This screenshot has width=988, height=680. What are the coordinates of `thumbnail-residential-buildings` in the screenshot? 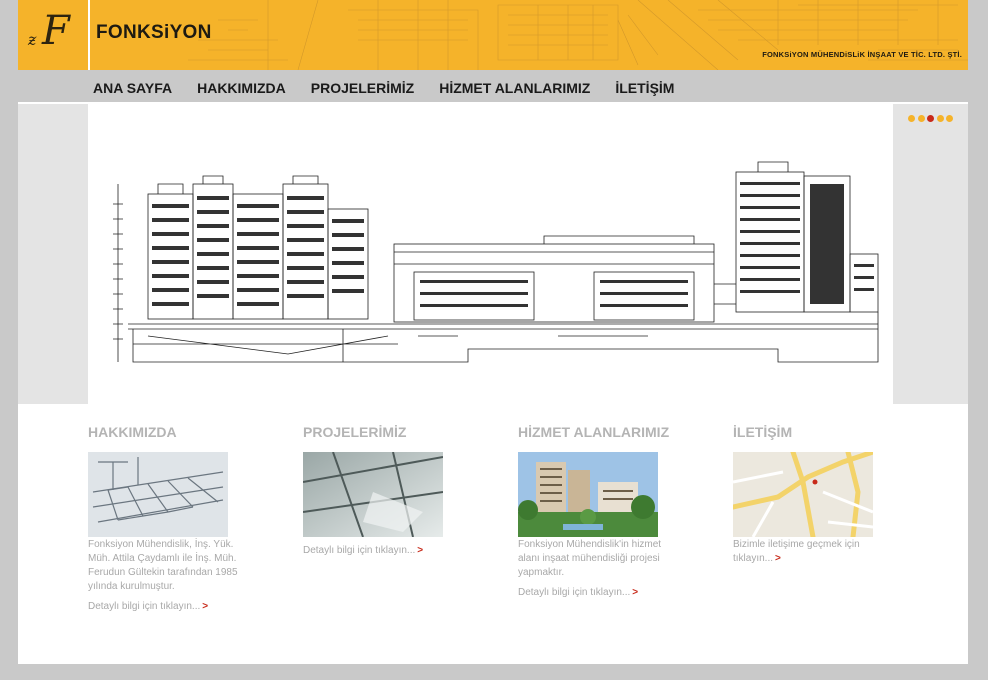 It's located at (588, 494).